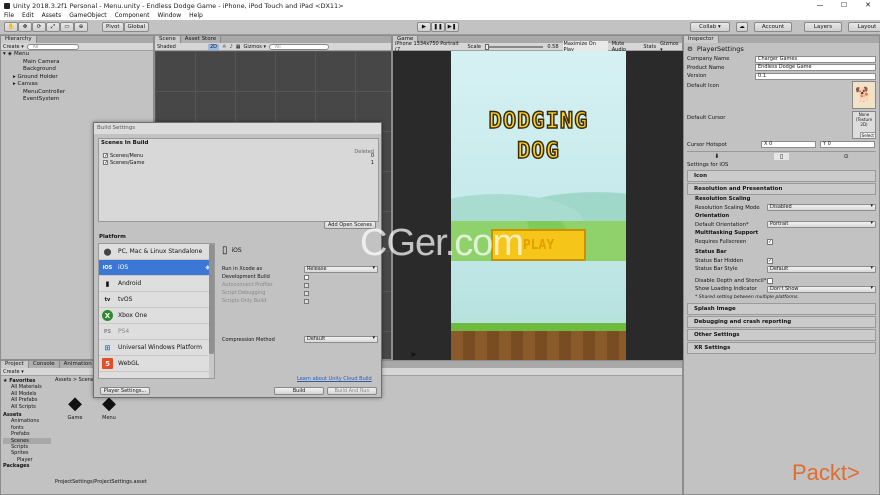  What do you see at coordinates (78, 63) in the screenshot?
I see `hierarchy-item: Main Camera` at bounding box center [78, 63].